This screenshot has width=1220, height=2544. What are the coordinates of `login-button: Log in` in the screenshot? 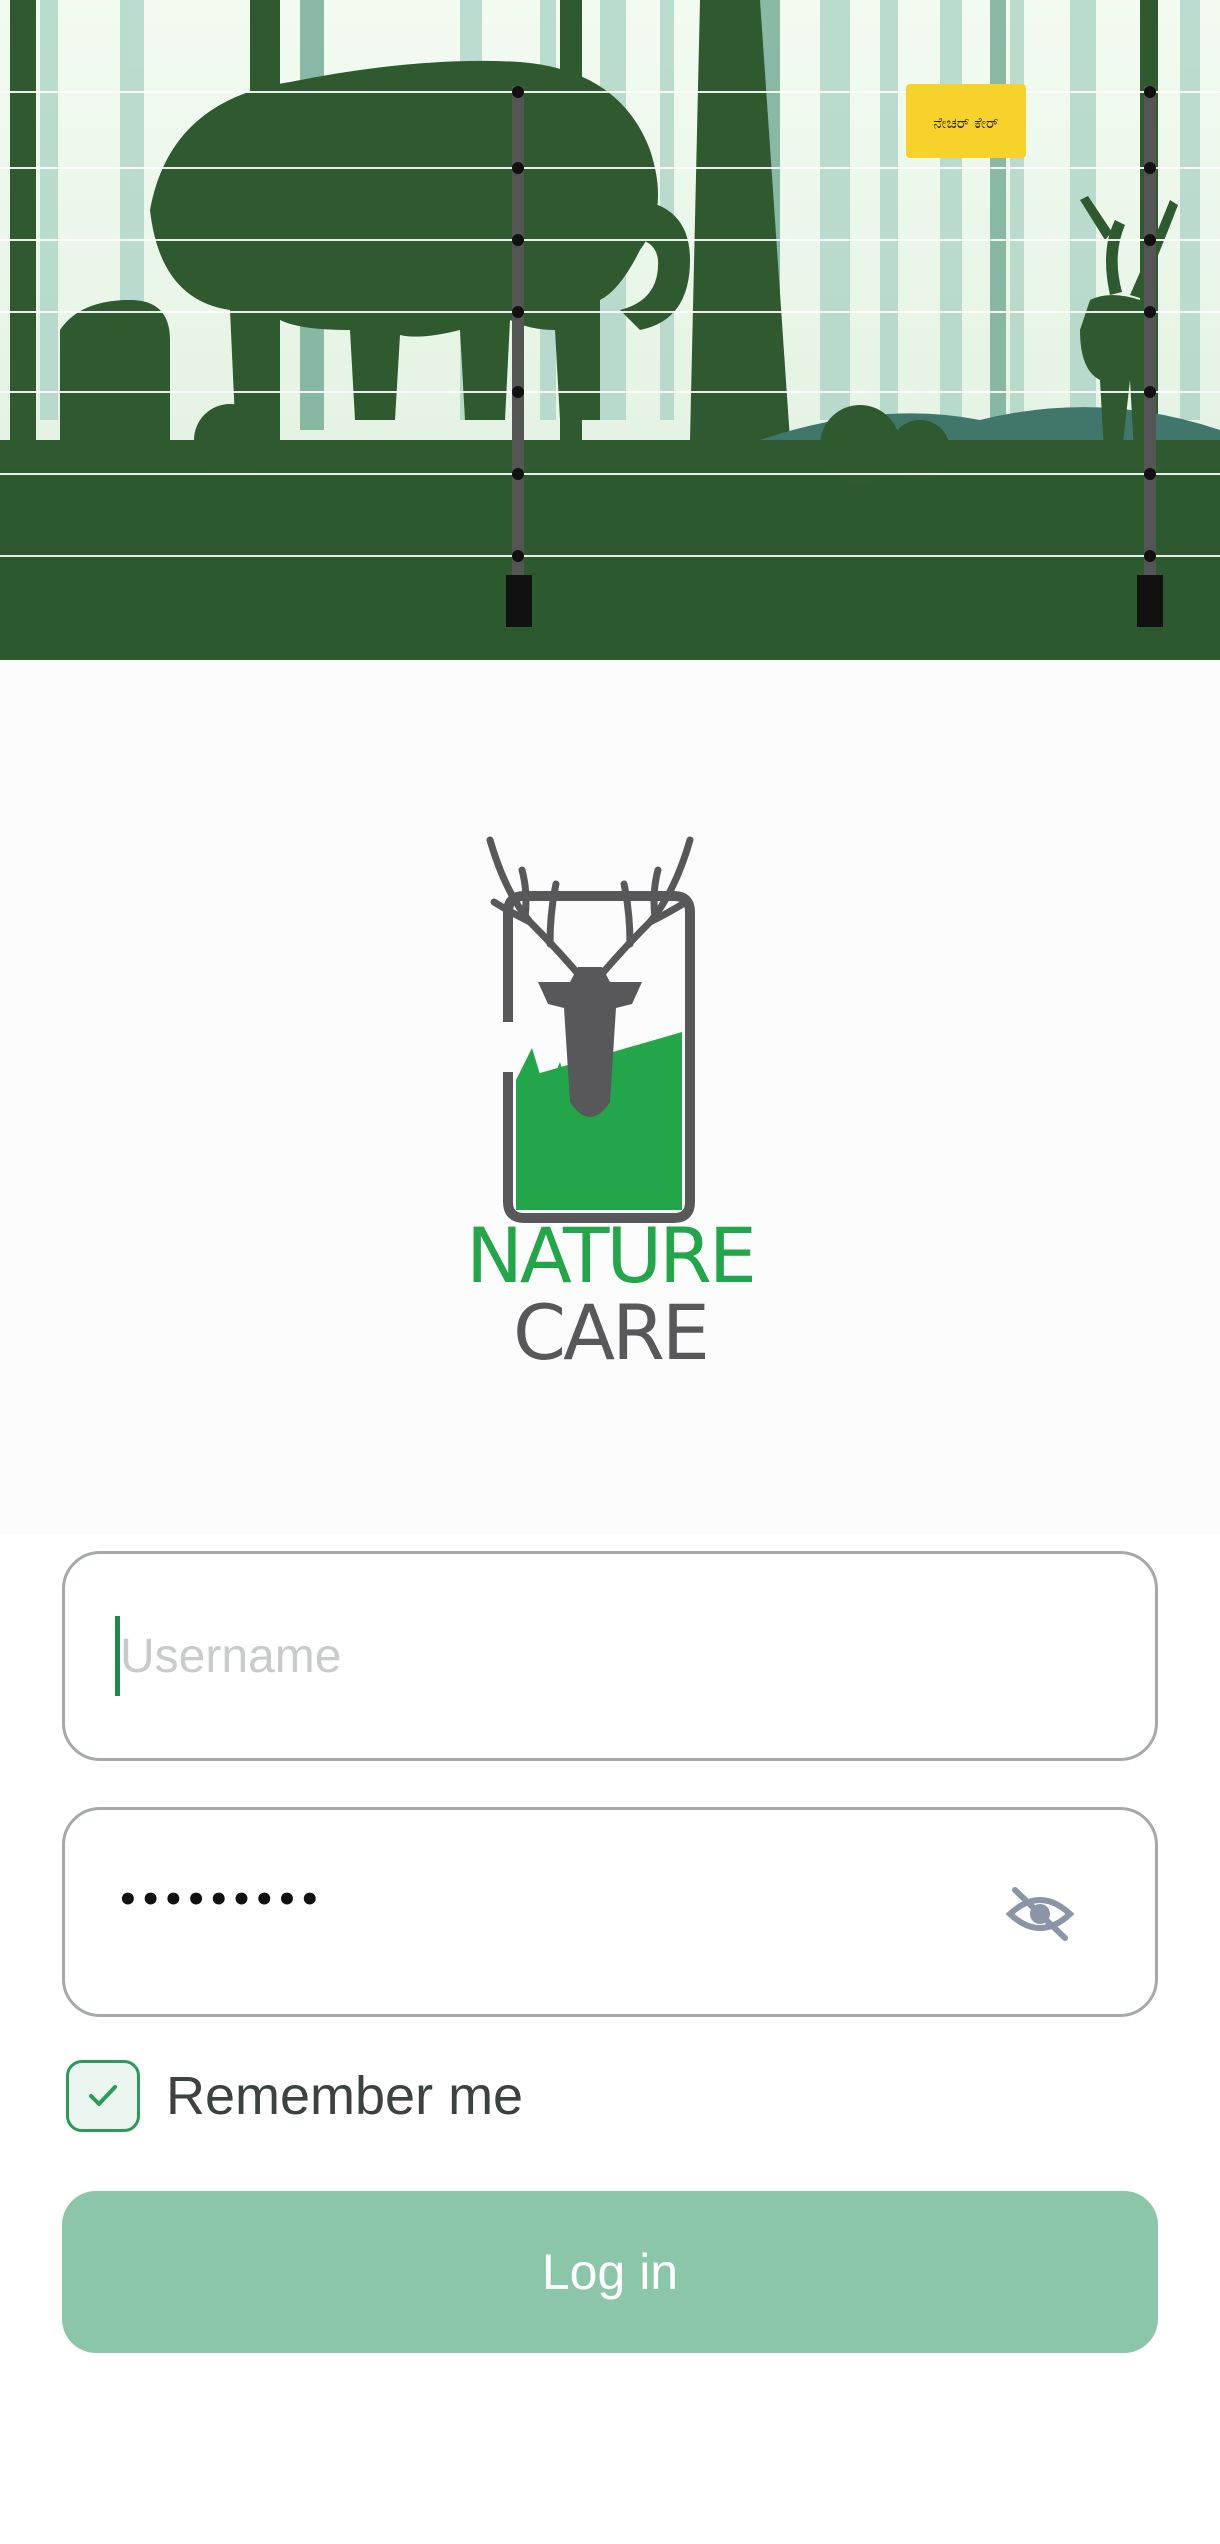 It's located at (610, 2272).